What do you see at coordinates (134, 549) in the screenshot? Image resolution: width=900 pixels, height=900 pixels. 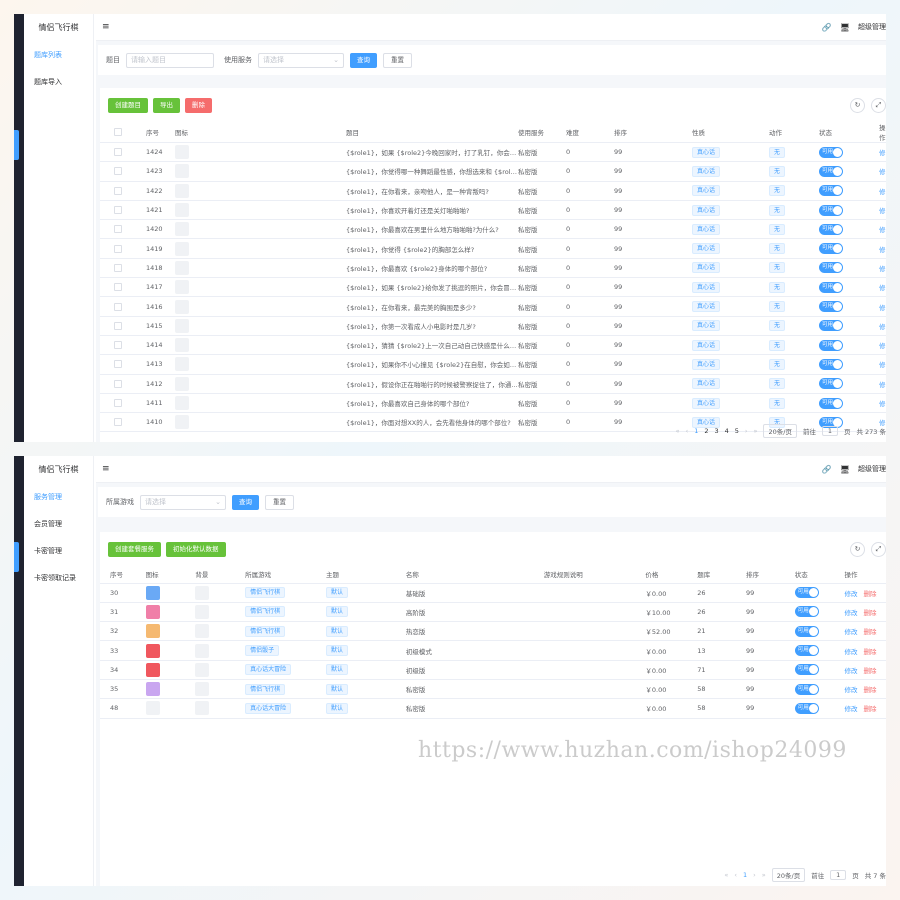 I see `create-package-button: 创建套餐服务` at bounding box center [134, 549].